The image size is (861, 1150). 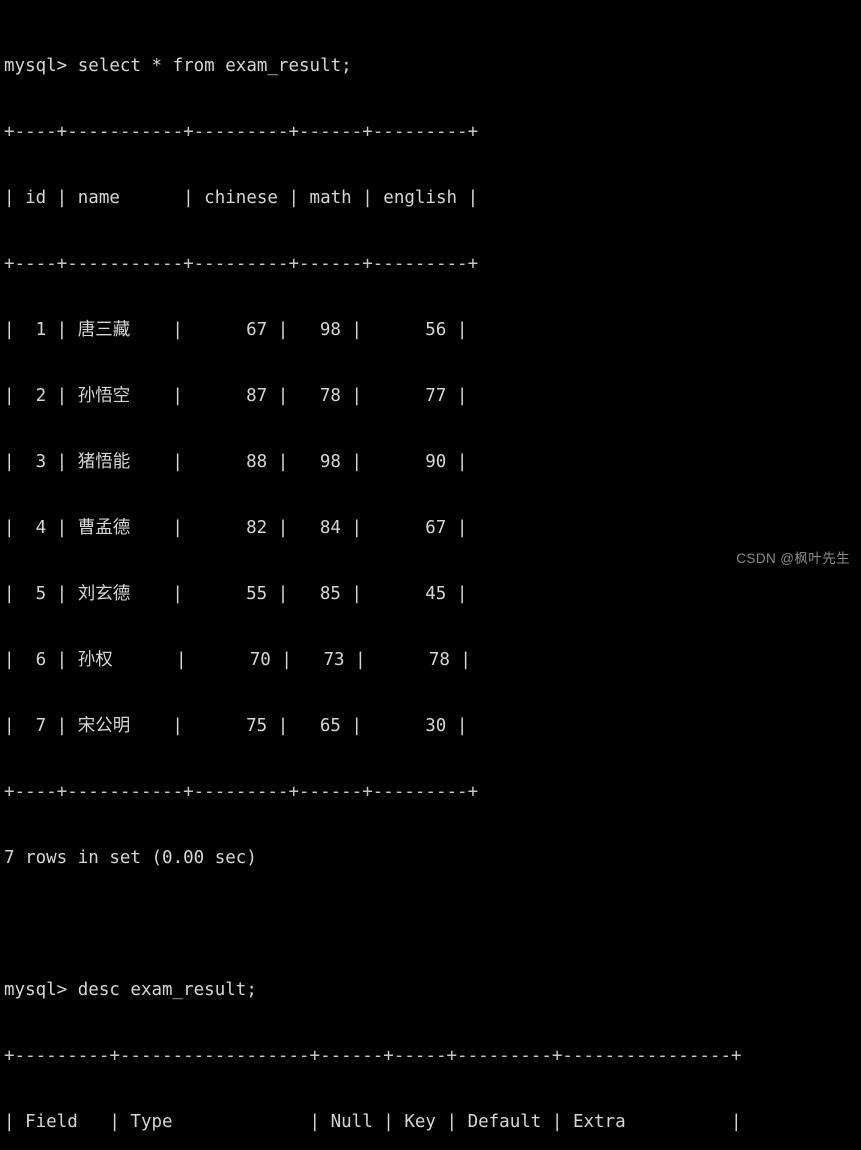 I want to click on select-row-count-status: 7 rows in set (0.00 sec), so click(x=130, y=858).